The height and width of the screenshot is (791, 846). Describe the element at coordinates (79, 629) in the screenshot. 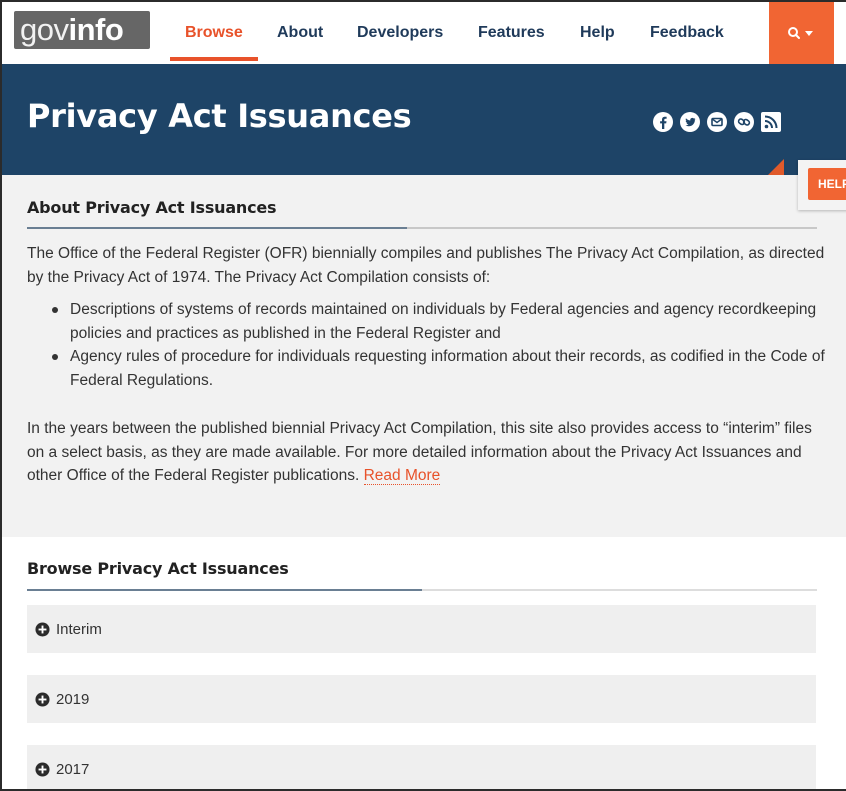

I see `browse-item-label: Interim` at that location.